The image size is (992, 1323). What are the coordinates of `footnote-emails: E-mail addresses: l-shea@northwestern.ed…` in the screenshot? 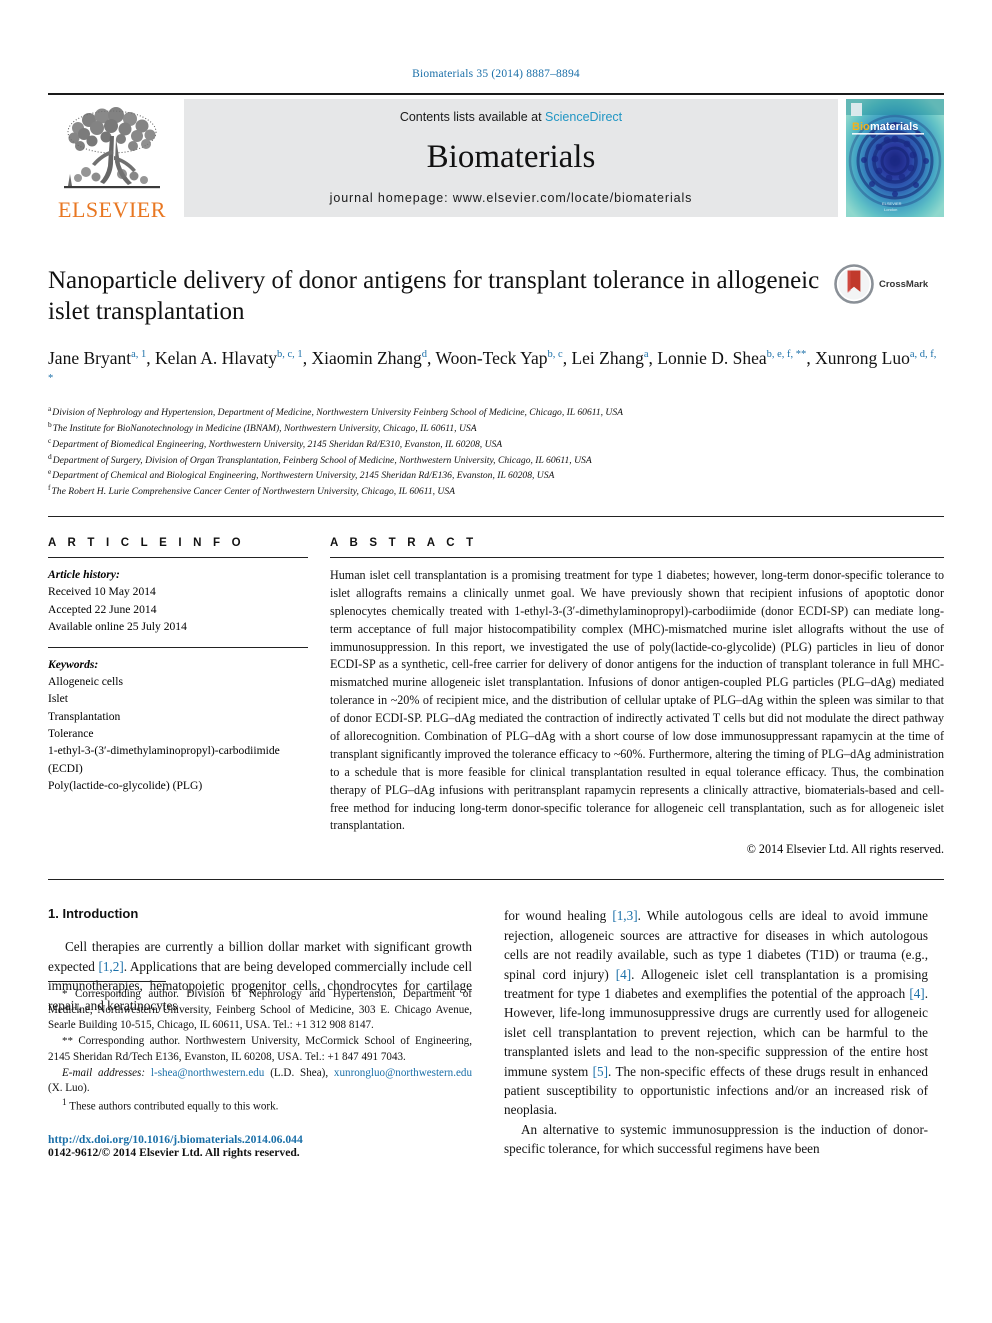 It's located at (260, 1080).